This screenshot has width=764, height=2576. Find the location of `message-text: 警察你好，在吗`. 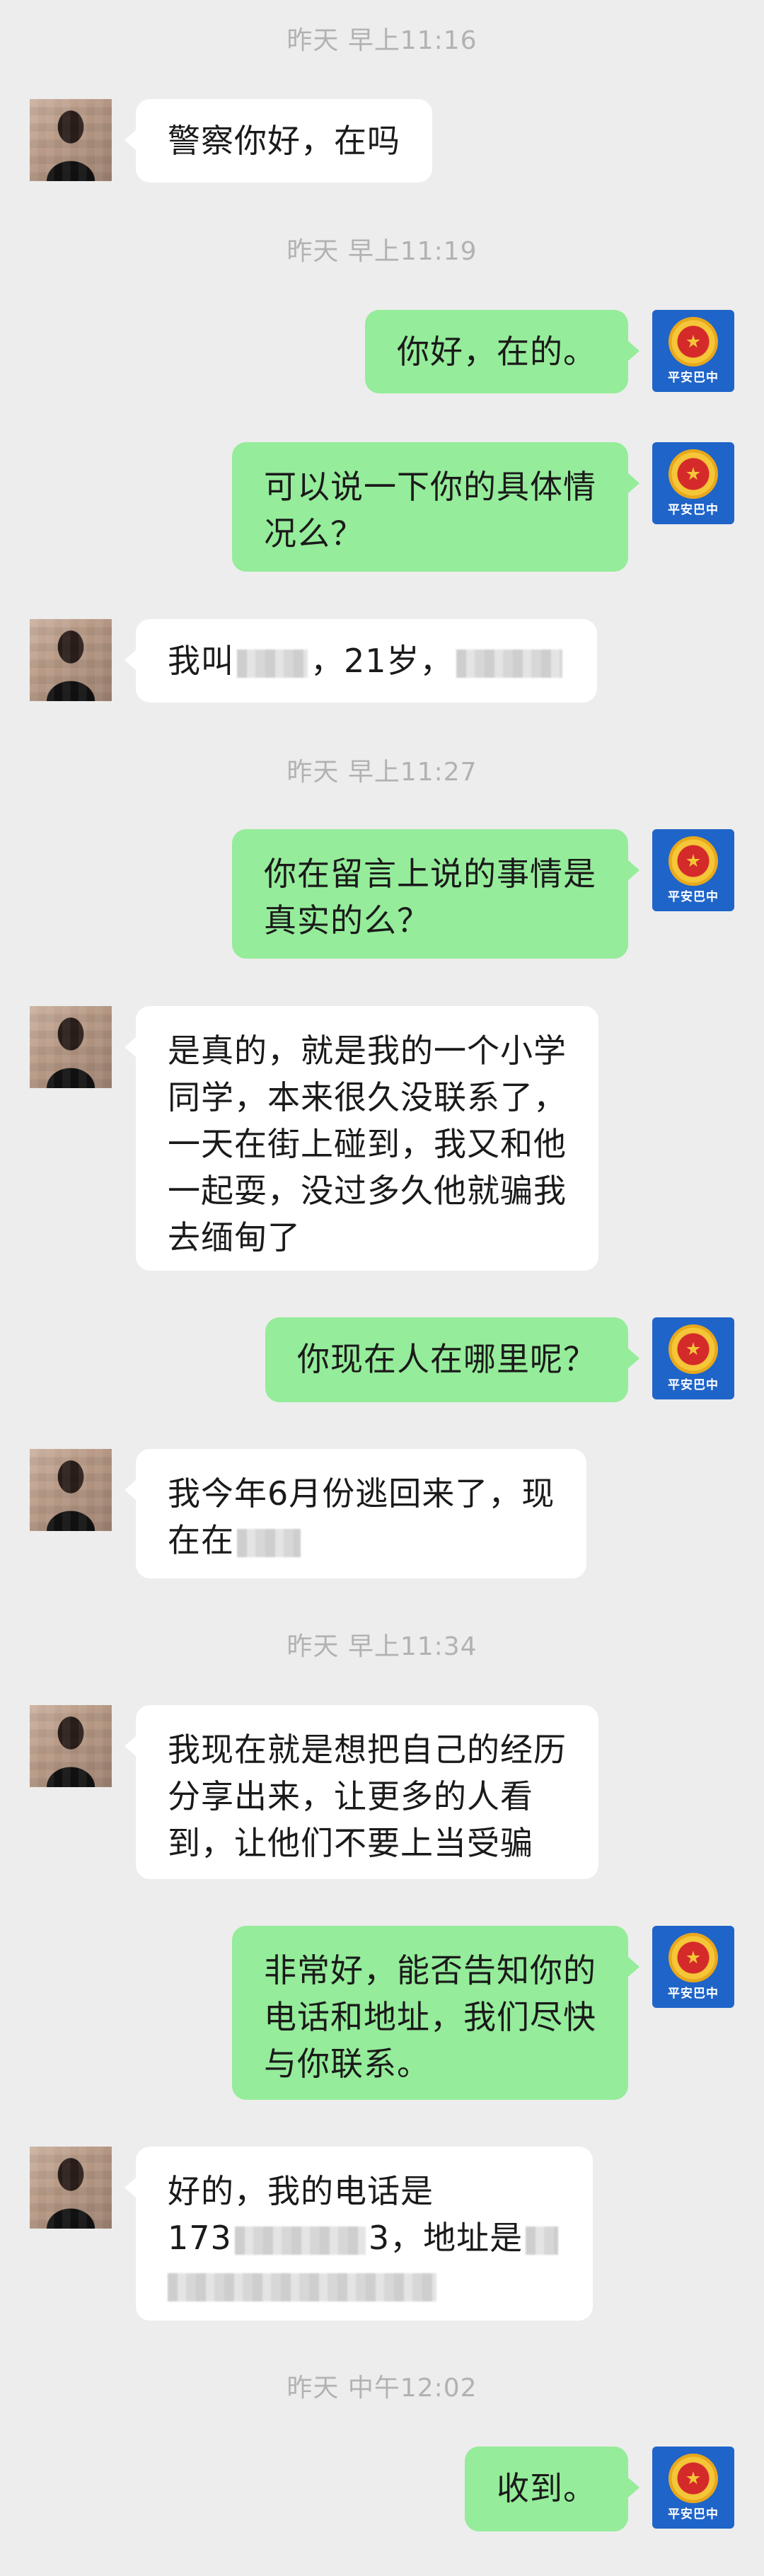

message-text: 警察你好，在吗 is located at coordinates (284, 141).